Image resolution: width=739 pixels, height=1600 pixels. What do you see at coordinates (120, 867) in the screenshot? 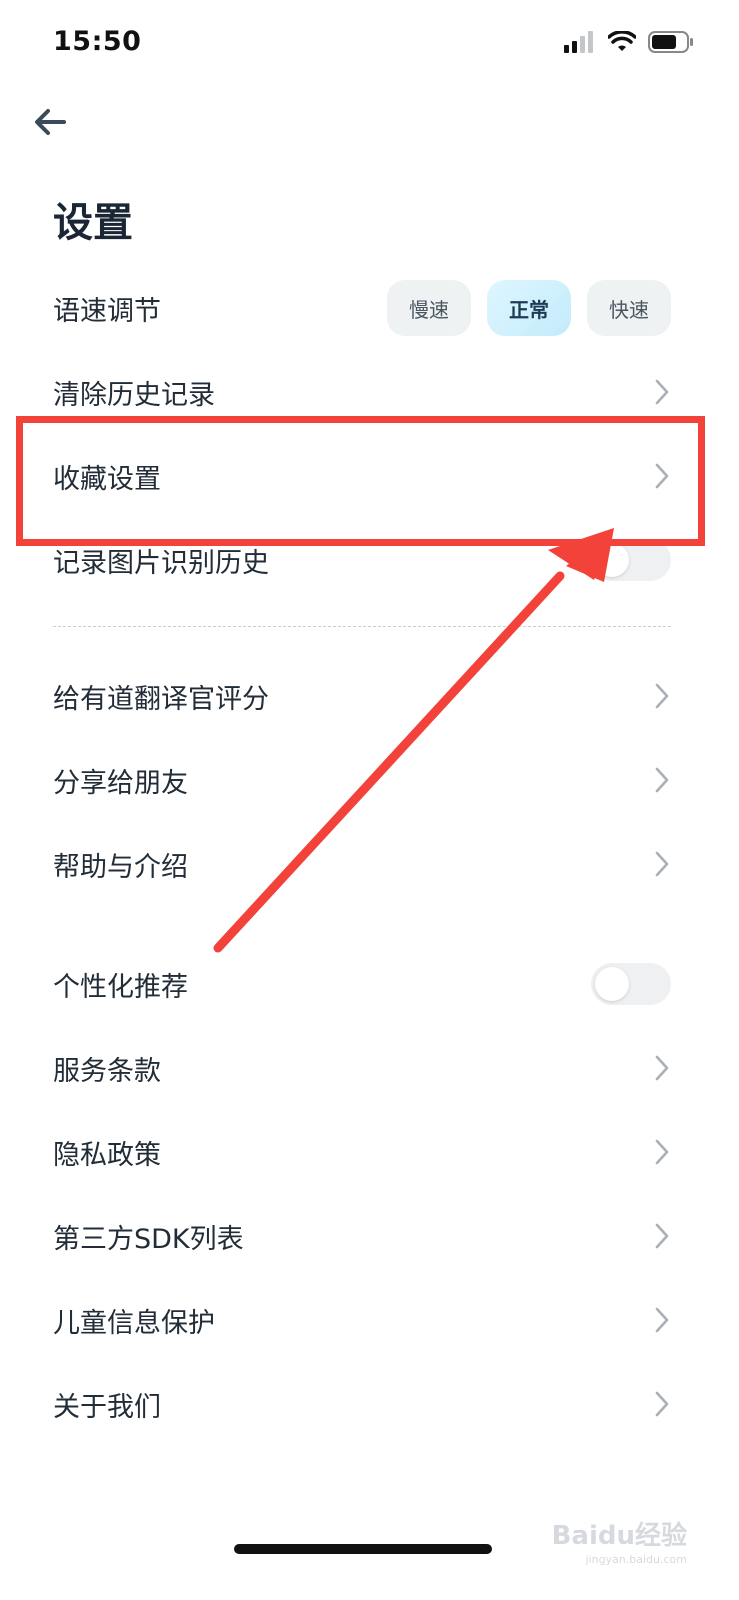
I see `row-label: 帮助与介绍` at bounding box center [120, 867].